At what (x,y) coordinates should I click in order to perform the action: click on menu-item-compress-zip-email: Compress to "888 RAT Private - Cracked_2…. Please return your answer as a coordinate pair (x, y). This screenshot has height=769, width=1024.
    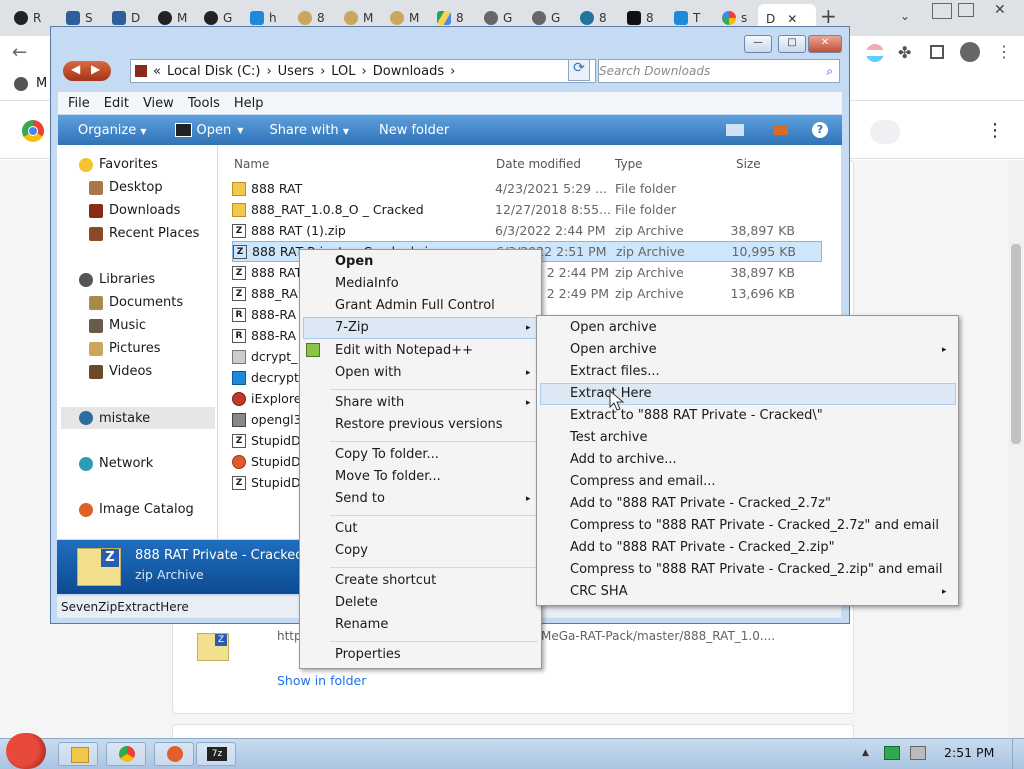
    Looking at the image, I should click on (756, 569).